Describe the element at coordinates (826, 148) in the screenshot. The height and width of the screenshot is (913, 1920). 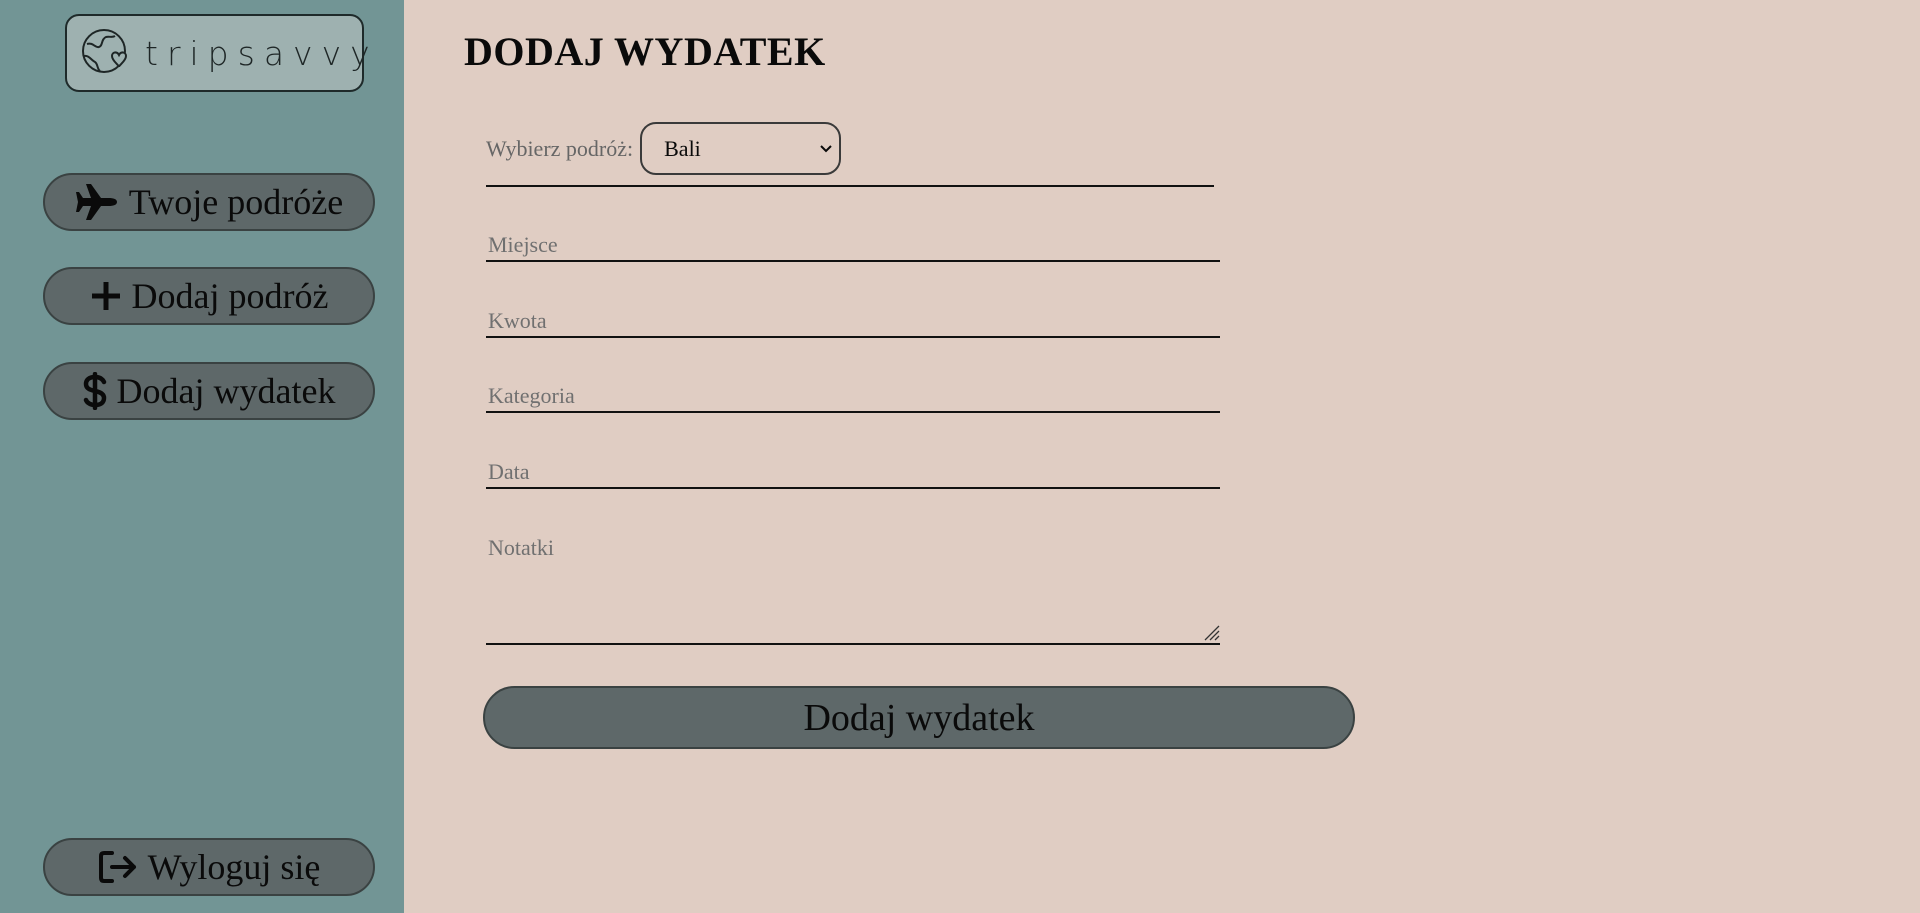
I see `chevron-down-icon` at that location.